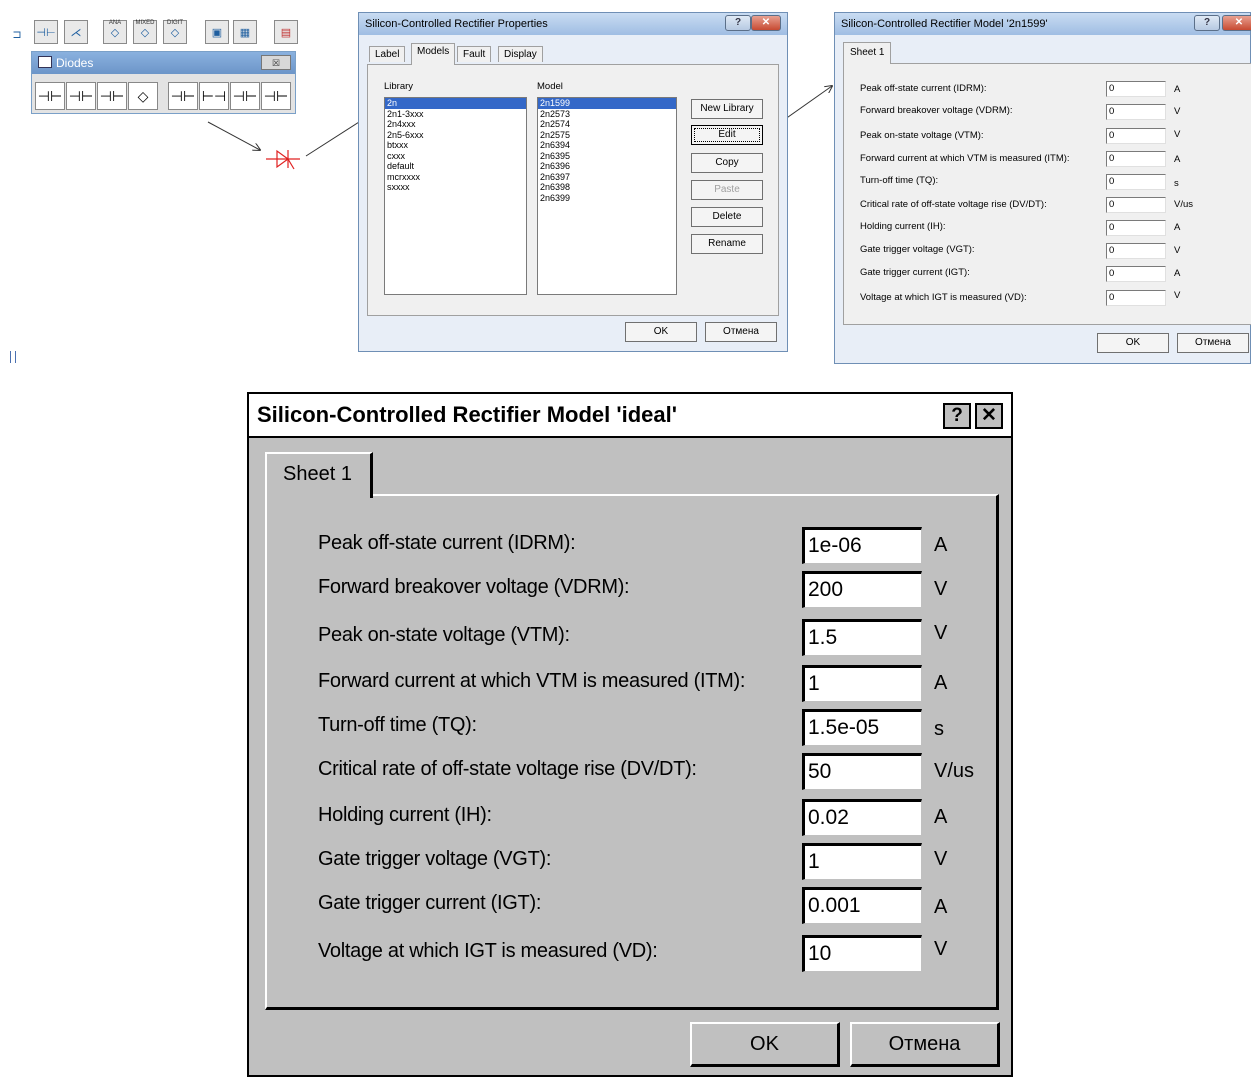 This screenshot has width=1251, height=1077. Describe the element at coordinates (727, 190) in the screenshot. I see `paste-button: Paste` at that location.